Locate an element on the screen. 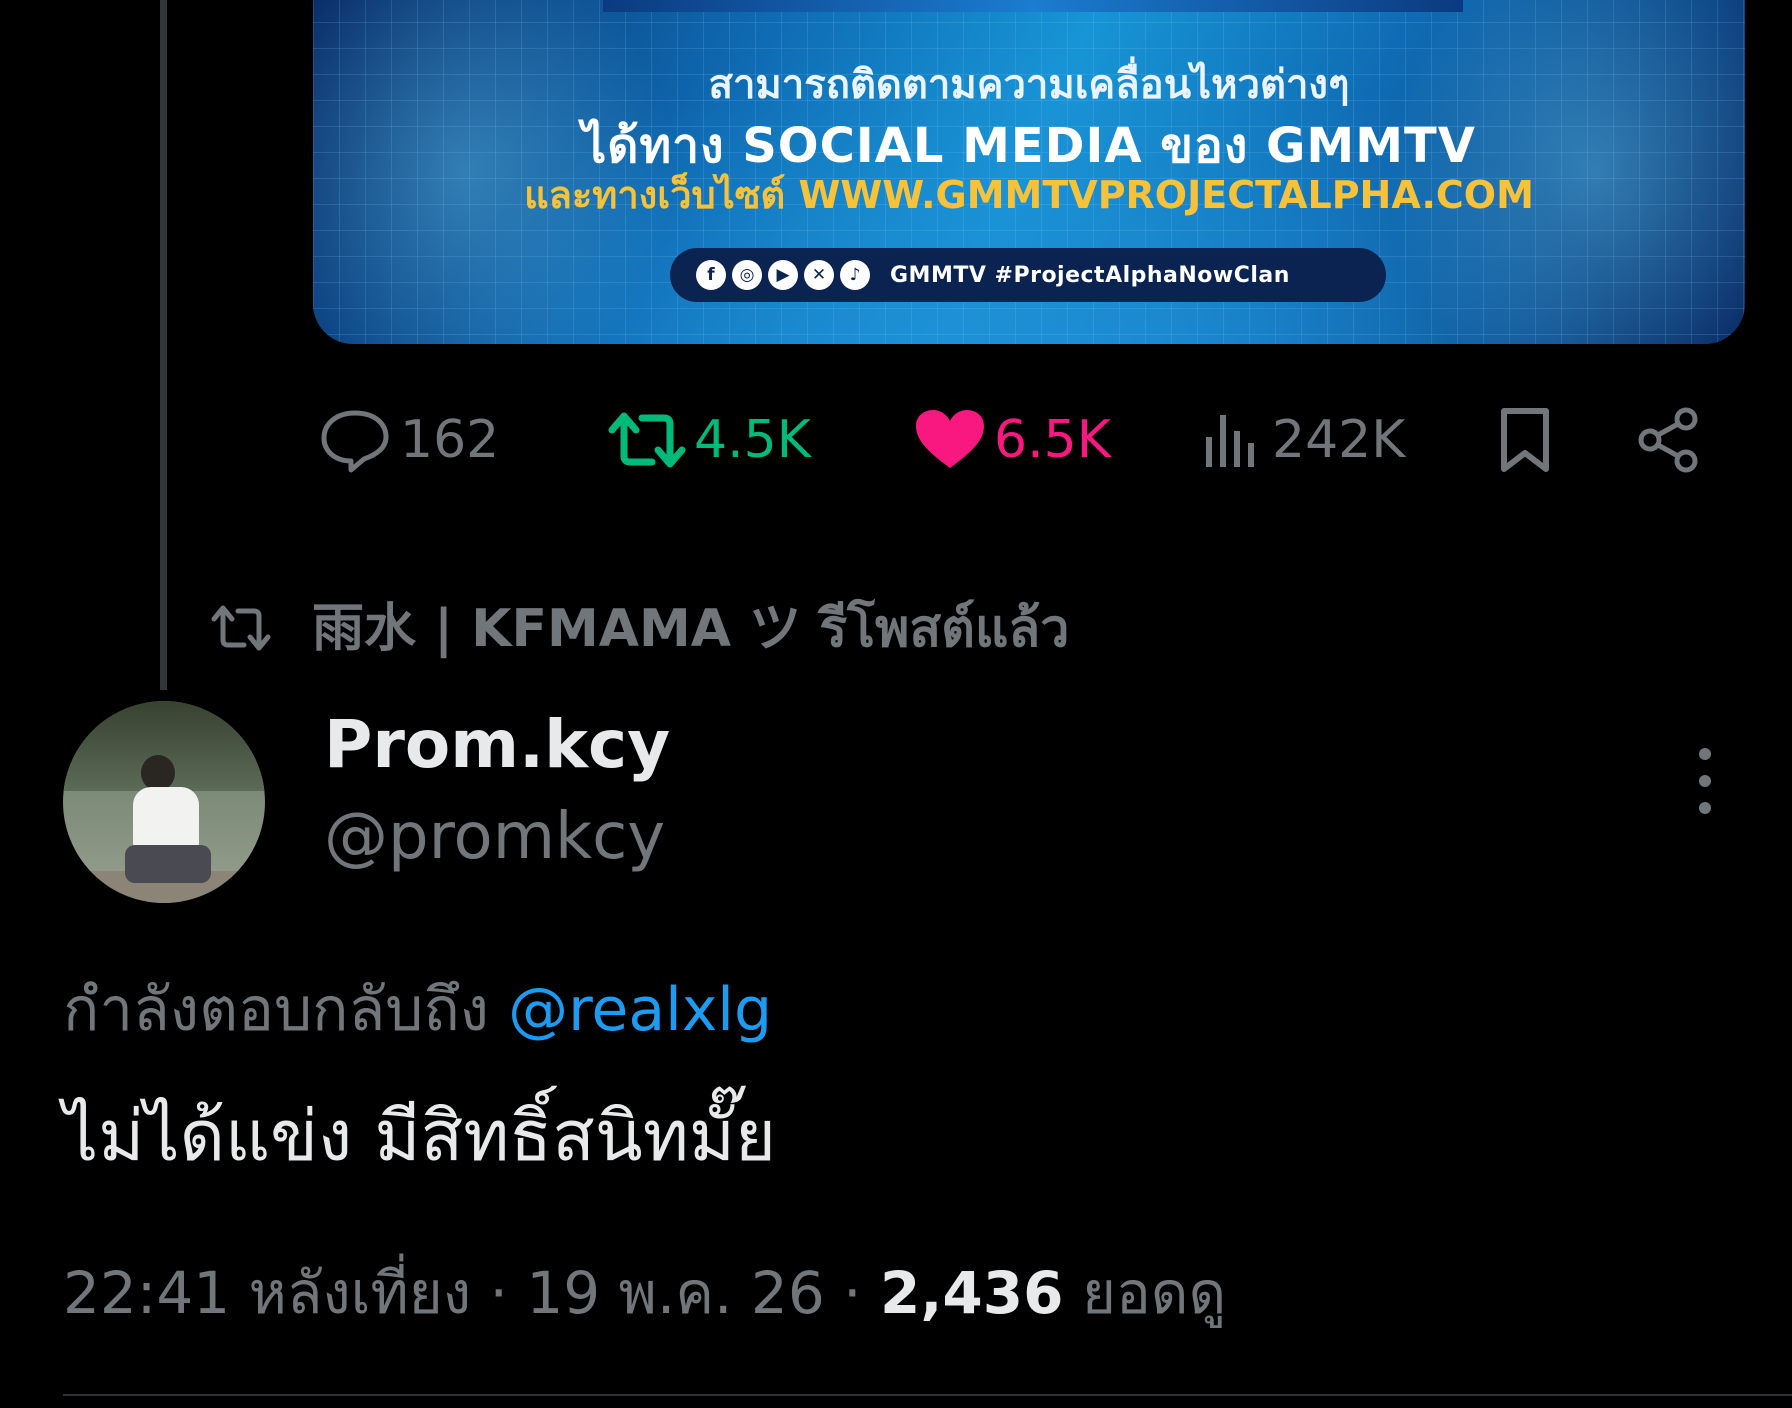 The width and height of the screenshot is (1792, 1408). repost-indicator: 雨水 | KFMAMA ツ รีโพสต์แล้ว is located at coordinates (639, 627).